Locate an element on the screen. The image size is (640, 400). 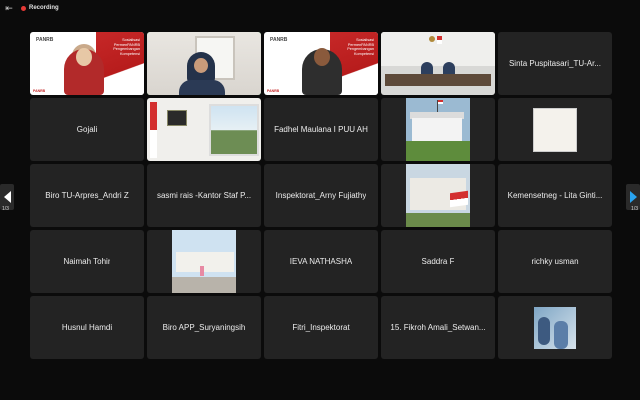
participant-tile: Fitri_Inspektorat is located at coordinates (321, 327).